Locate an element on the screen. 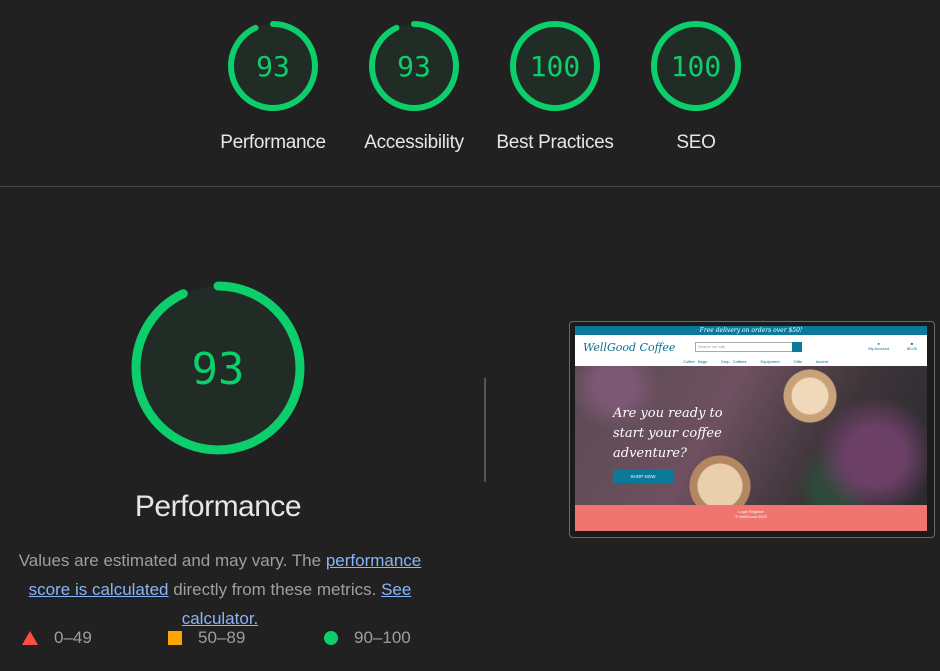  site-nav-item: Gifts is located at coordinates (797, 361).